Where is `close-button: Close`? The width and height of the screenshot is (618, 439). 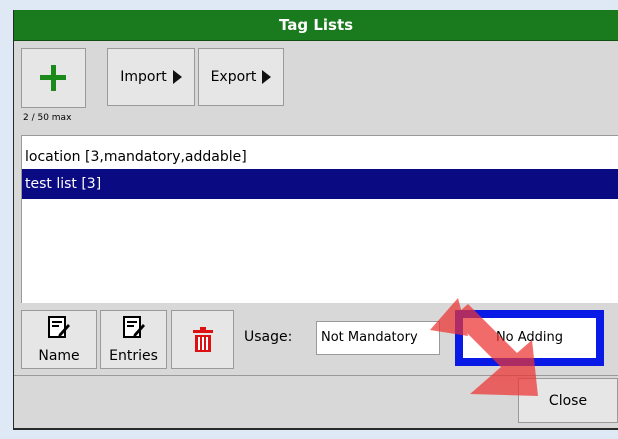 close-button: Close is located at coordinates (568, 400).